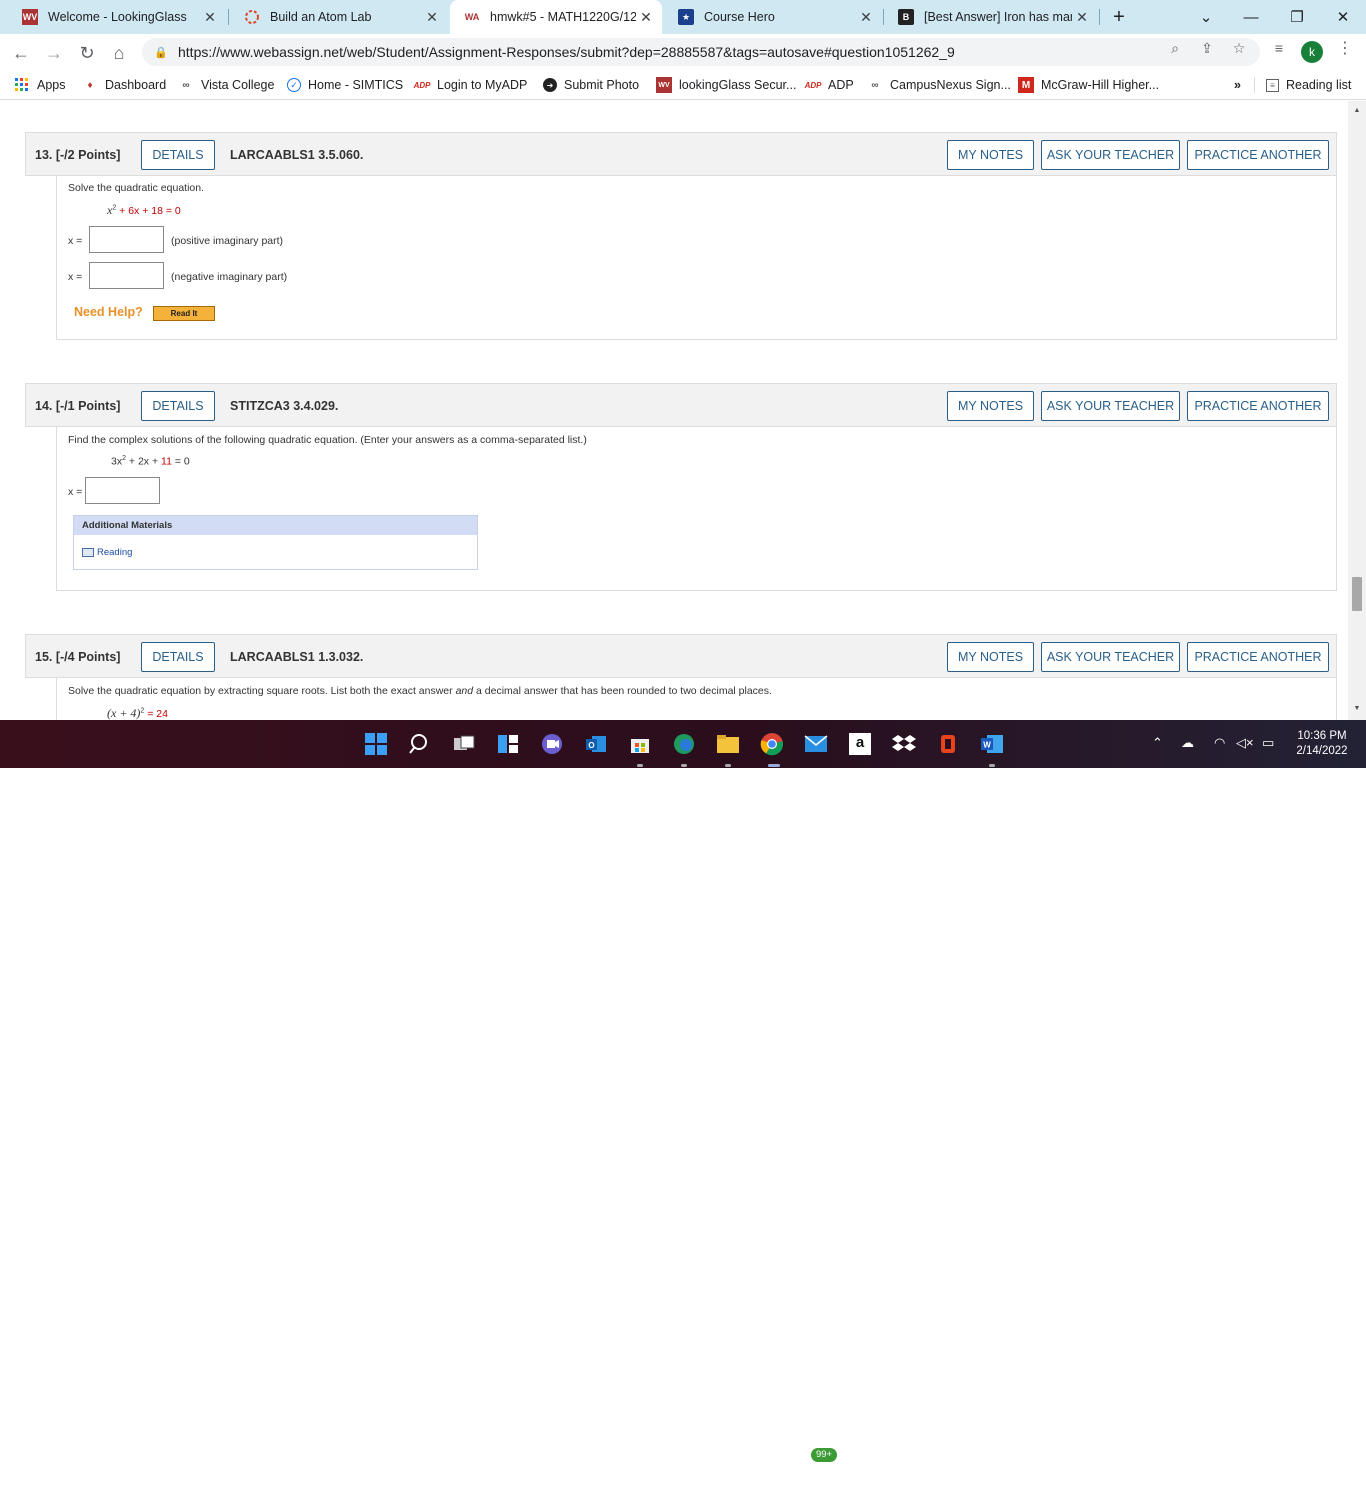 Image resolution: width=1366 pixels, height=1488 pixels. Describe the element at coordinates (640, 744) in the screenshot. I see `store-icon` at that location.